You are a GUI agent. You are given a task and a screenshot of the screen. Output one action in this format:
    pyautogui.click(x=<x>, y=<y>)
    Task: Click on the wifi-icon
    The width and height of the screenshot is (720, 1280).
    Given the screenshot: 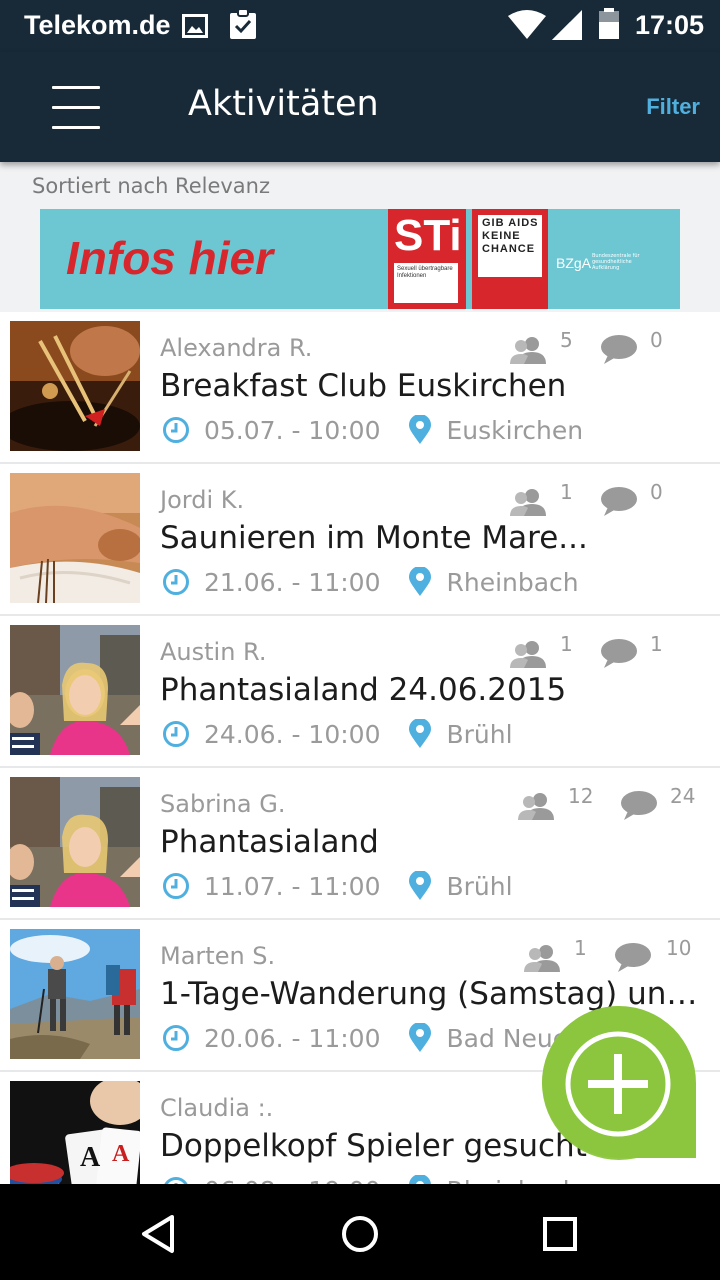 What is the action you would take?
    pyautogui.click(x=527, y=24)
    